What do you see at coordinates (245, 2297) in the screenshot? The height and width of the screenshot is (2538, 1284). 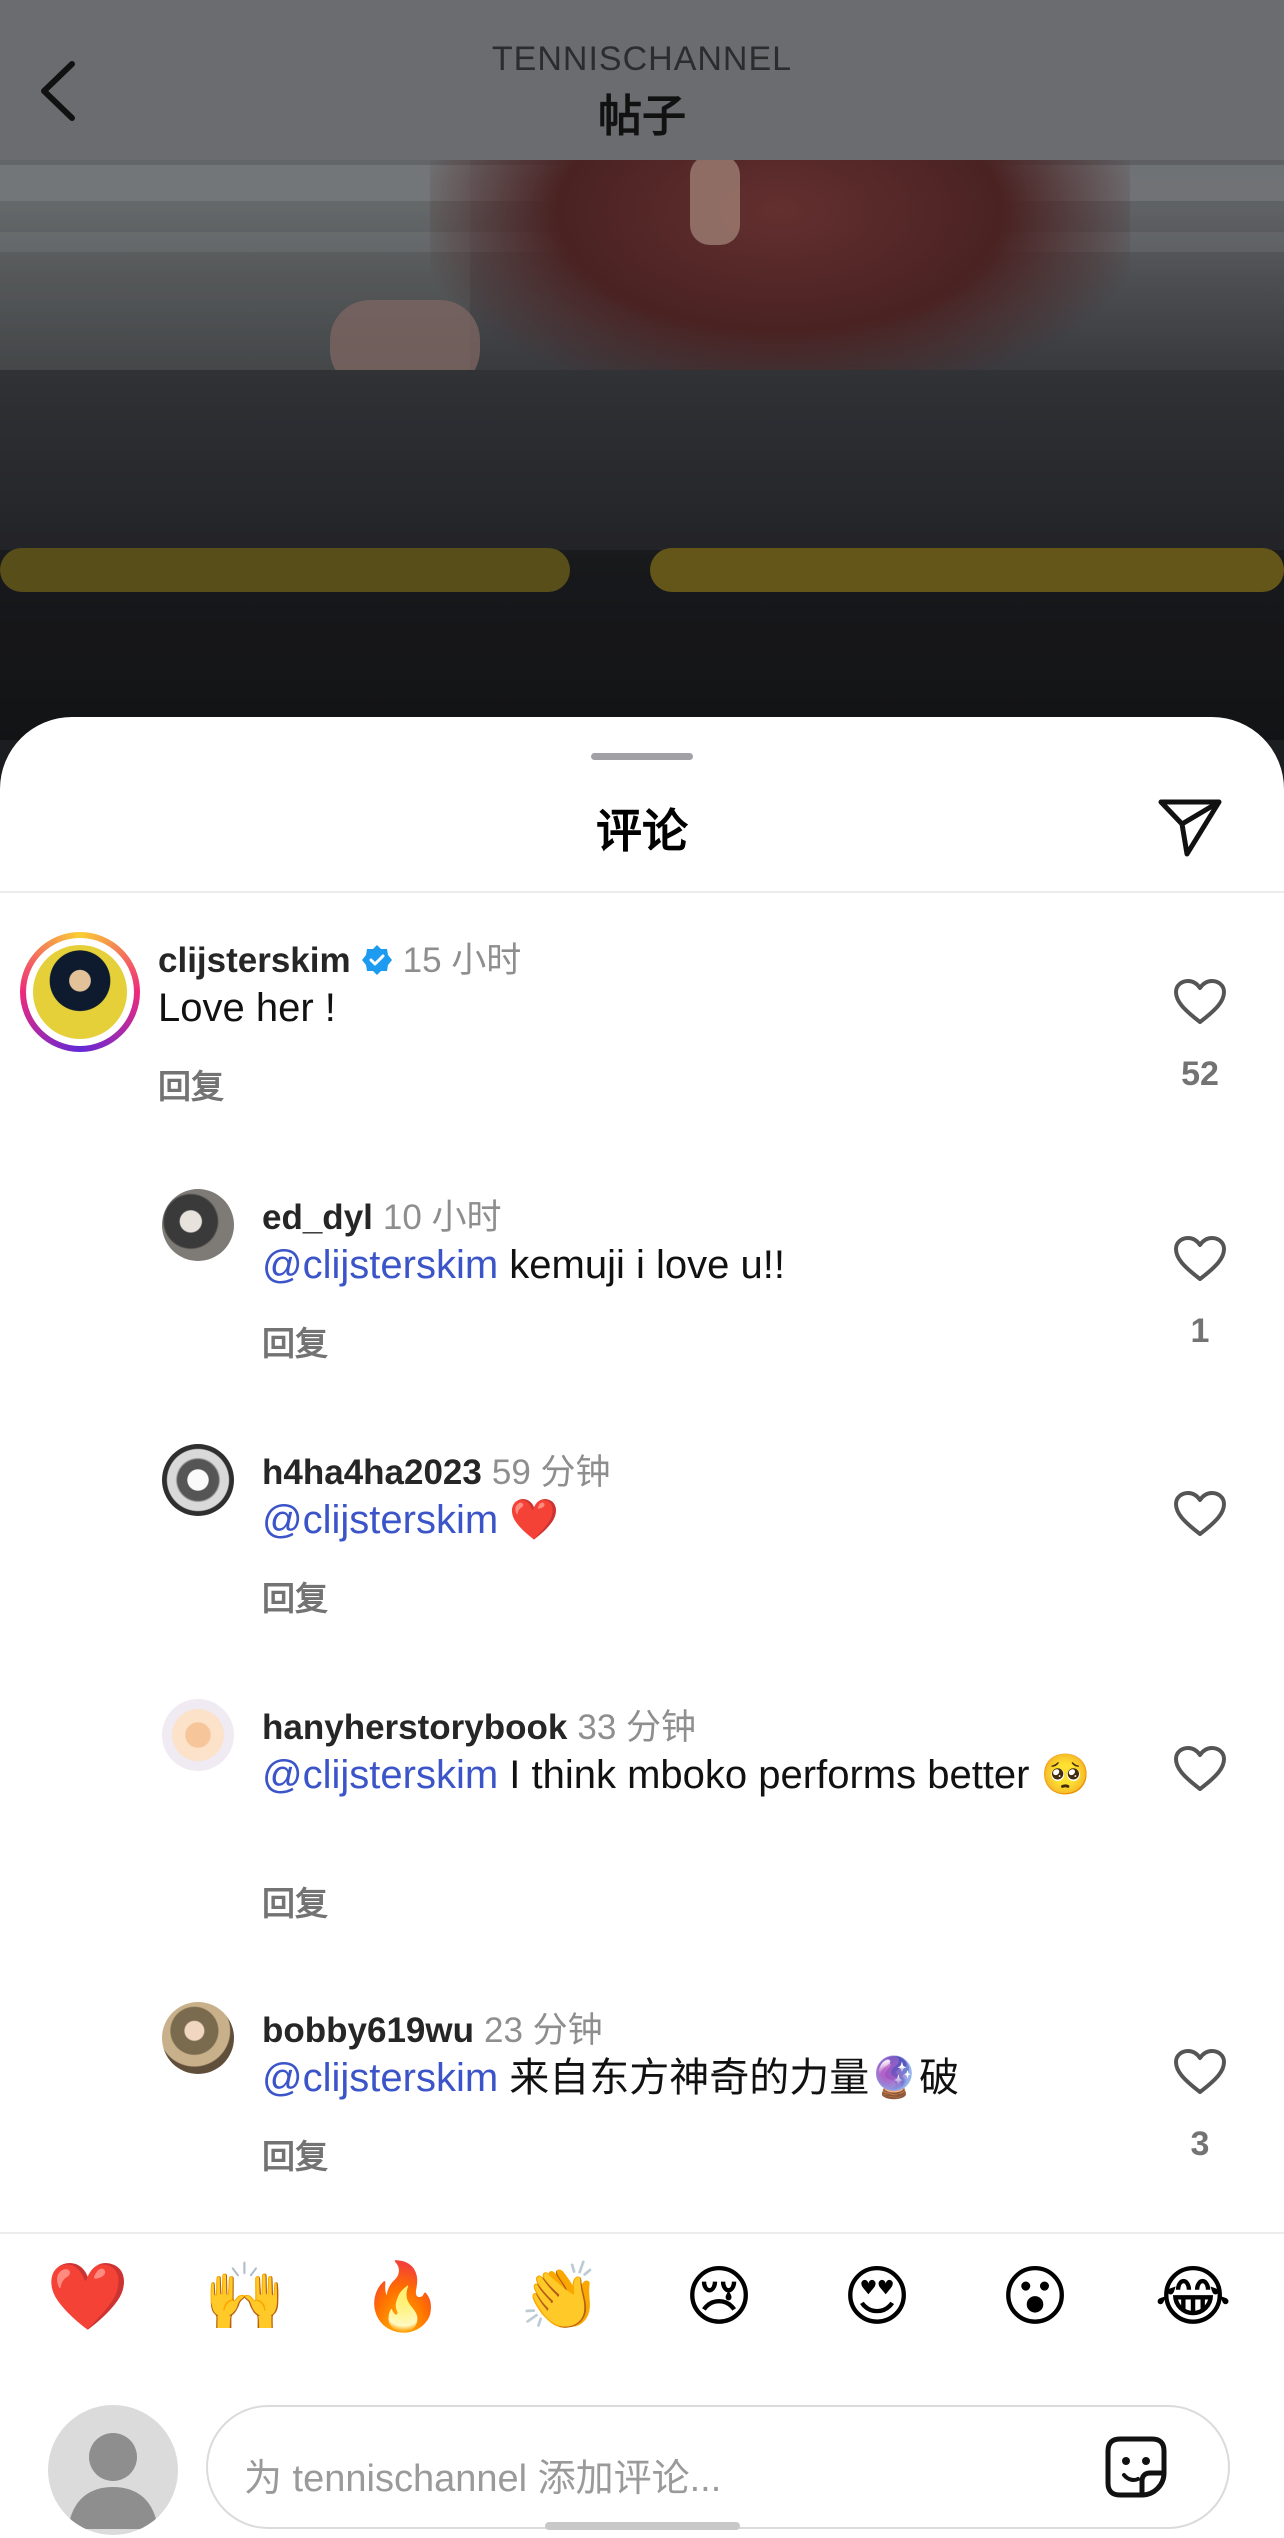 I see `reaction-raised-hands: 🙌` at bounding box center [245, 2297].